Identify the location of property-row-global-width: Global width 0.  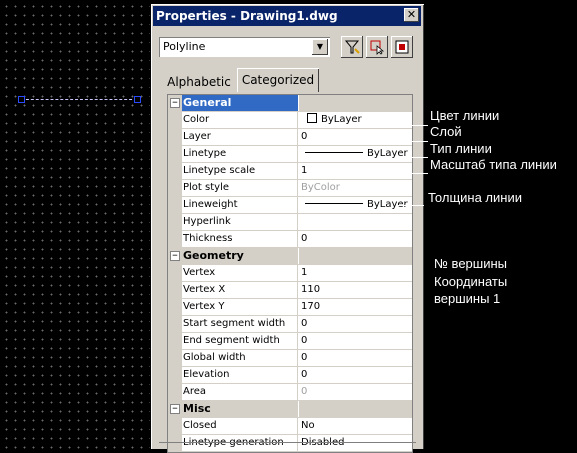
(290, 358).